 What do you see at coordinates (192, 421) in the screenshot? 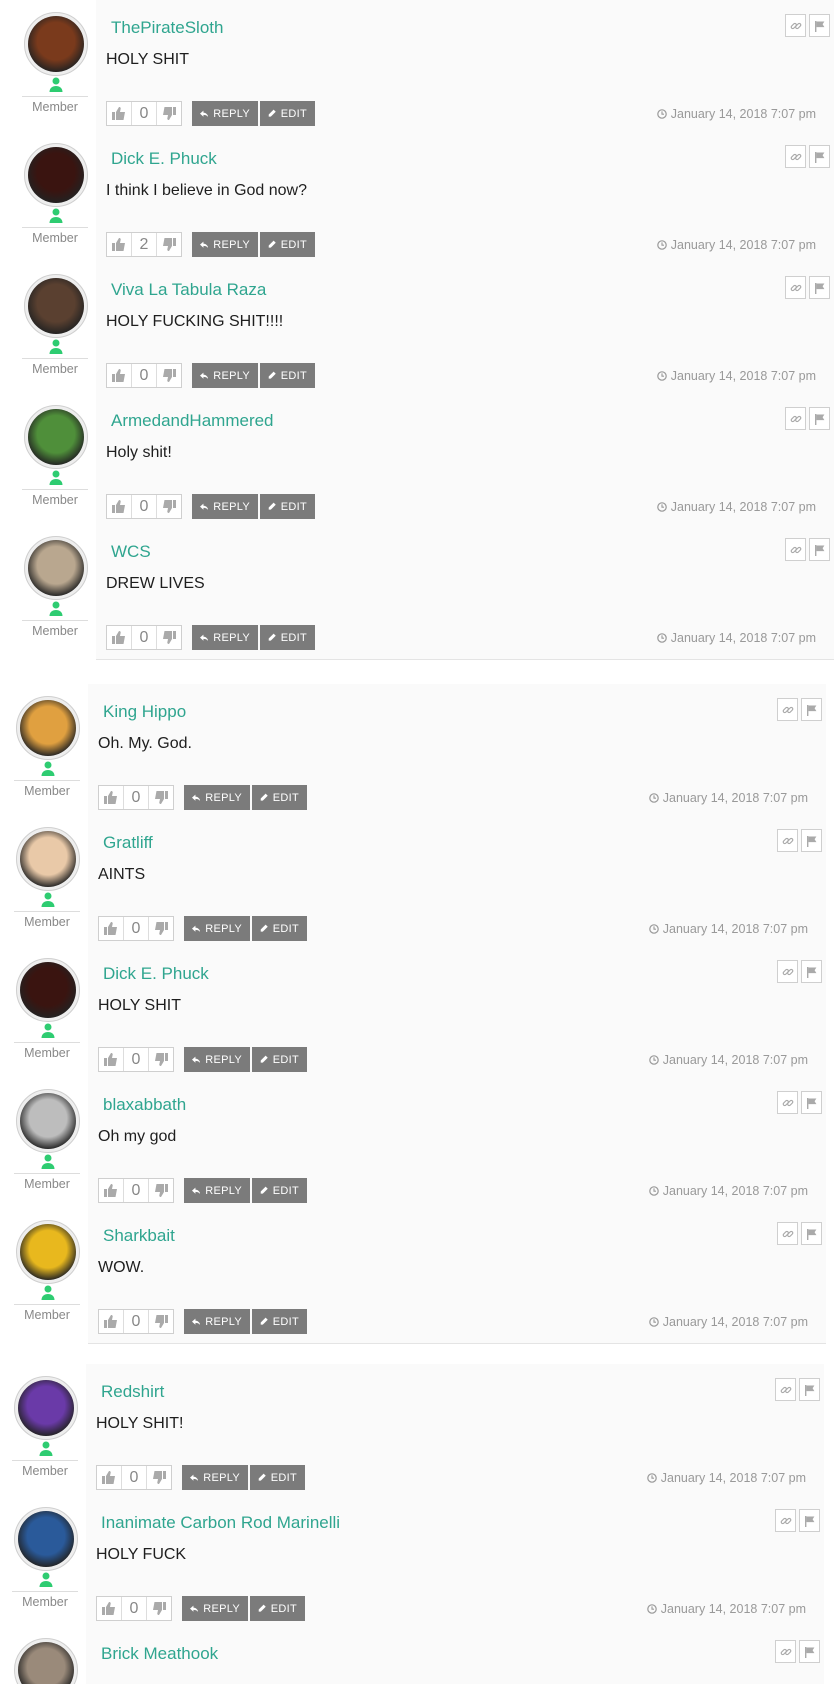
I see `author-name: ArmedandHammered` at bounding box center [192, 421].